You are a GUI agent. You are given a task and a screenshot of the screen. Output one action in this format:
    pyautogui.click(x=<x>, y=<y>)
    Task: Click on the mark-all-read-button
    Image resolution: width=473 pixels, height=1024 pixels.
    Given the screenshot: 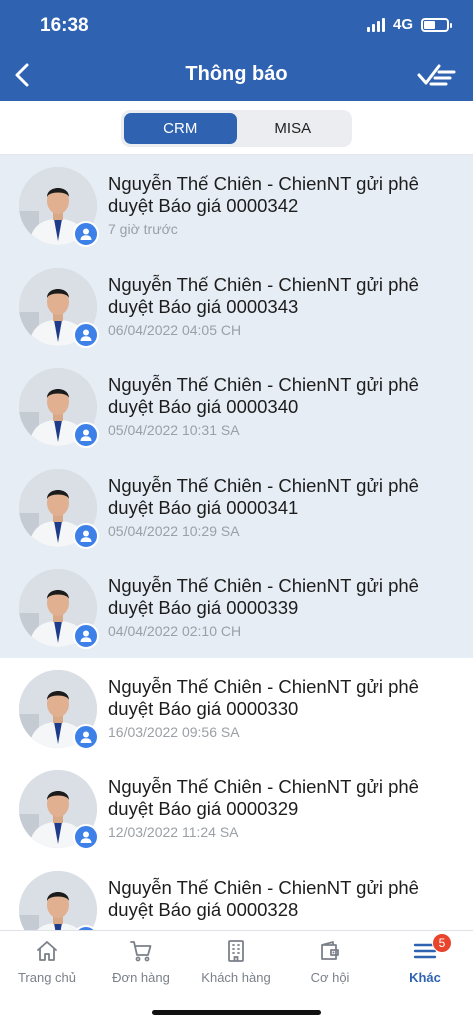 What is the action you would take?
    pyautogui.click(x=437, y=75)
    